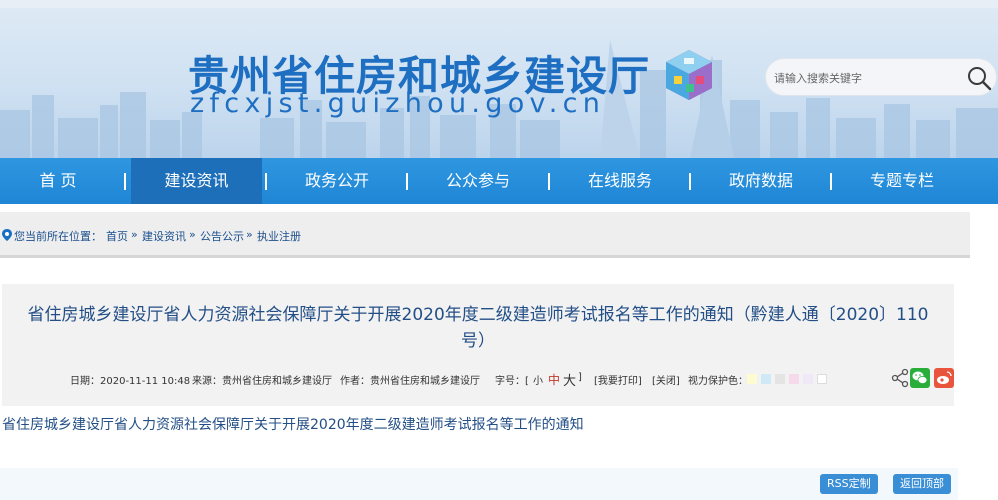  Describe the element at coordinates (666, 379) in the screenshot. I see `close-button: [关闭]` at that location.